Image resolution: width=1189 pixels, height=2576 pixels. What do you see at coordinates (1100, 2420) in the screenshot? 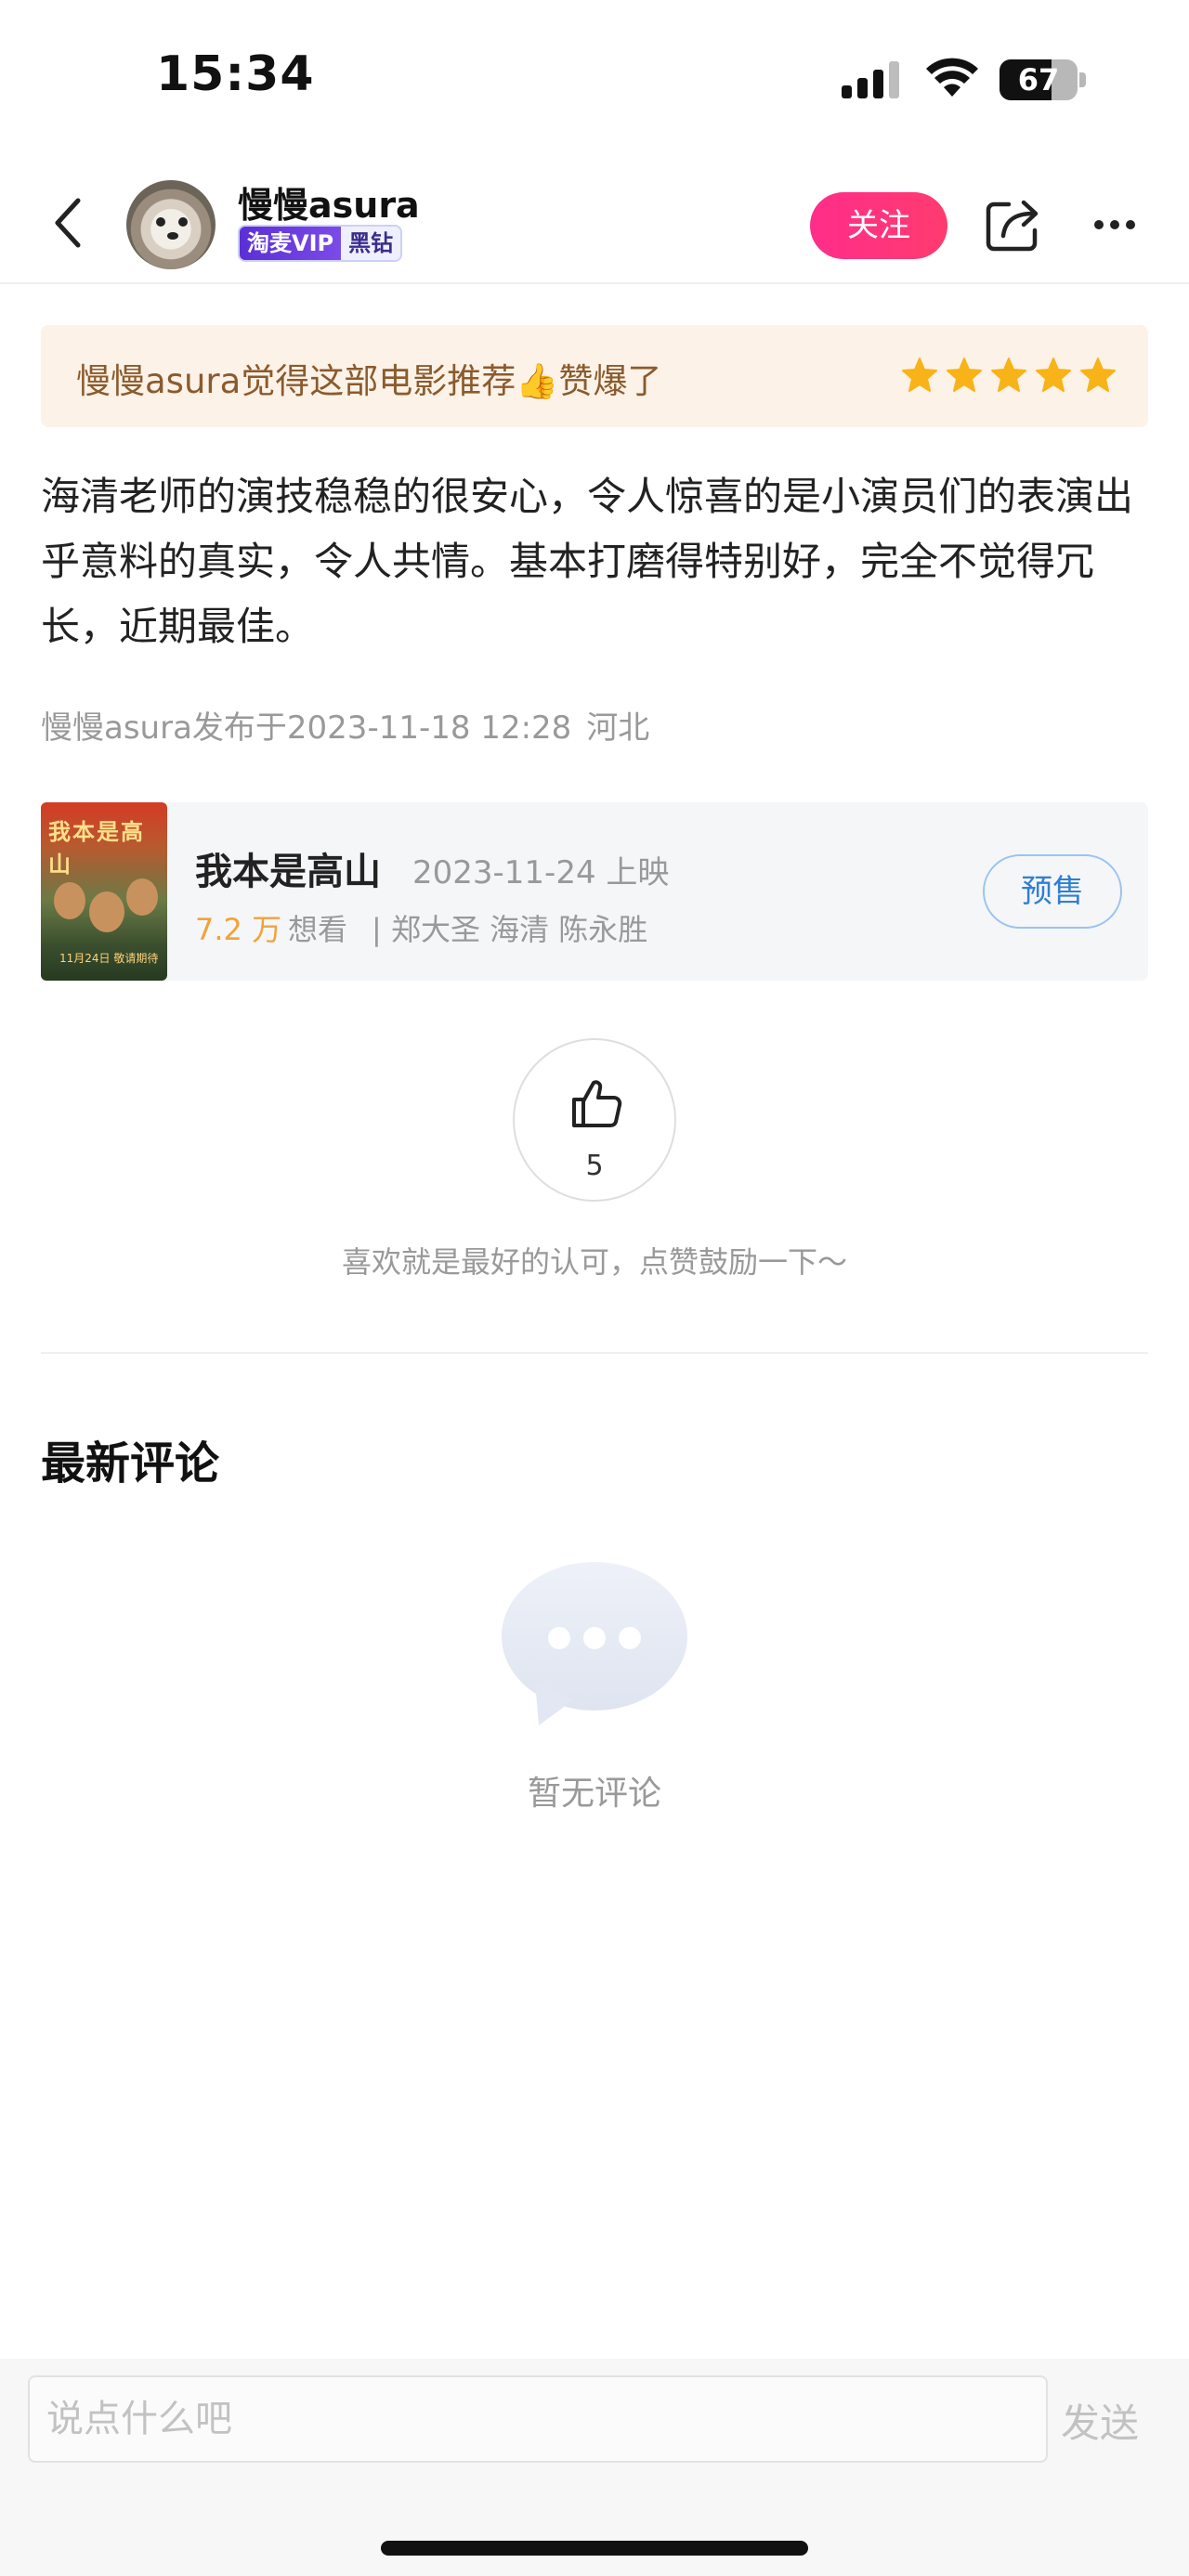
I see `send-button: 发送` at bounding box center [1100, 2420].